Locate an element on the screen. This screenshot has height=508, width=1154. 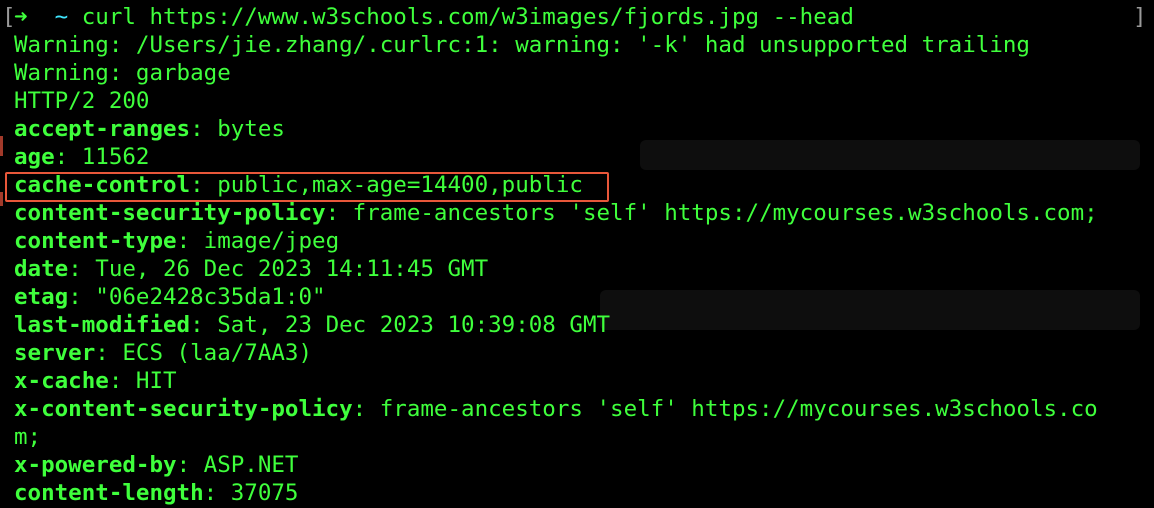
header-key: server is located at coordinates (55, 353).